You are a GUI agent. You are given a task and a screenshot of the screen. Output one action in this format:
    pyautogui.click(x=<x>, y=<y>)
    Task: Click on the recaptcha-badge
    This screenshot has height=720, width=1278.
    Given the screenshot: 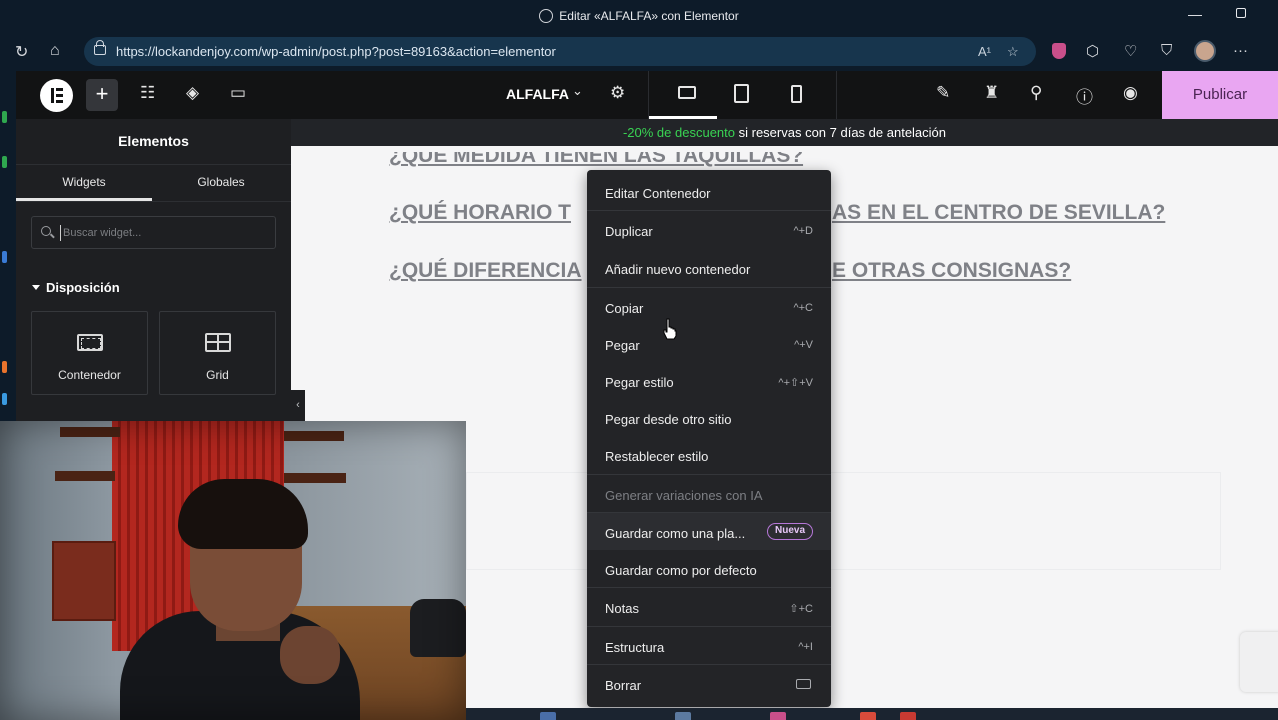 What is the action you would take?
    pyautogui.click(x=1259, y=662)
    